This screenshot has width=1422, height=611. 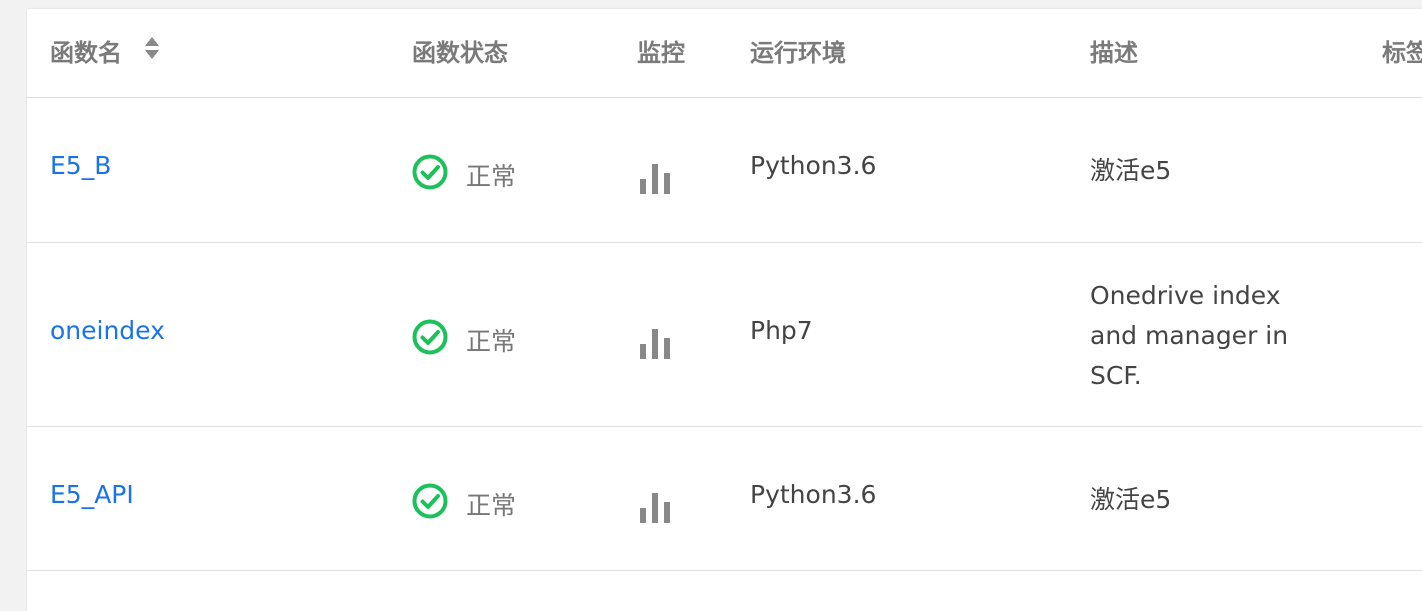 What do you see at coordinates (80, 165) in the screenshot?
I see `function-name-link: E5_B` at bounding box center [80, 165].